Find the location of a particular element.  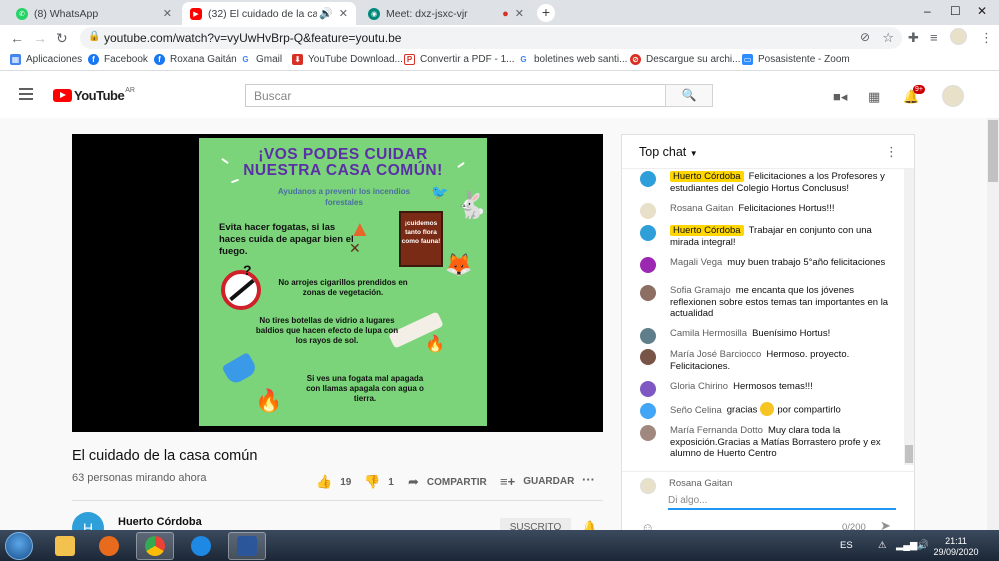

taskbar-ie is located at coordinates (201, 546).